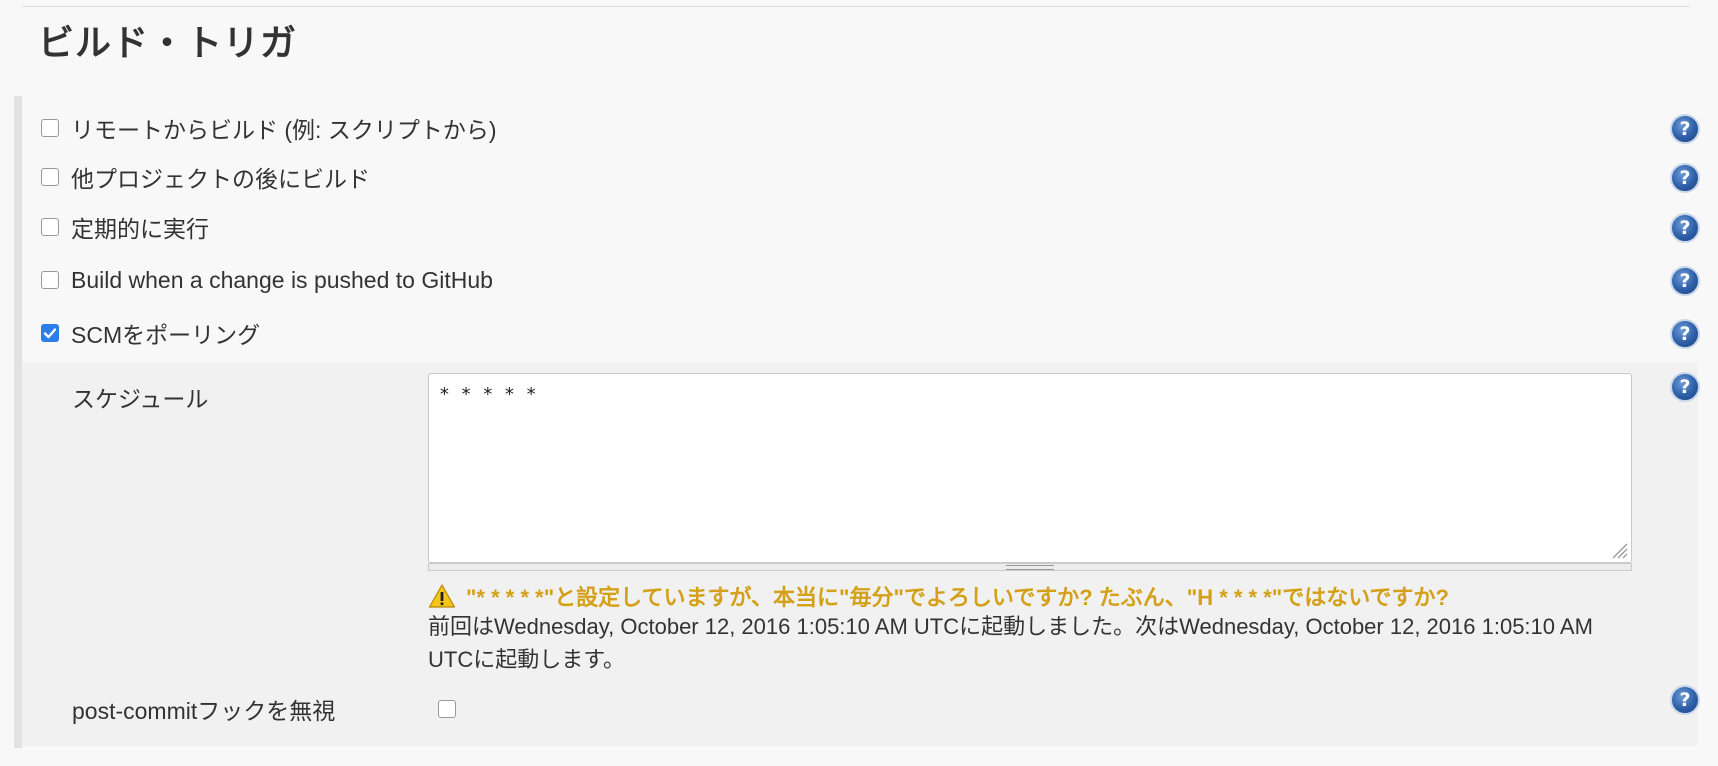 This screenshot has height=766, width=1718. I want to click on textarea-drag-bar, so click(1030, 567).